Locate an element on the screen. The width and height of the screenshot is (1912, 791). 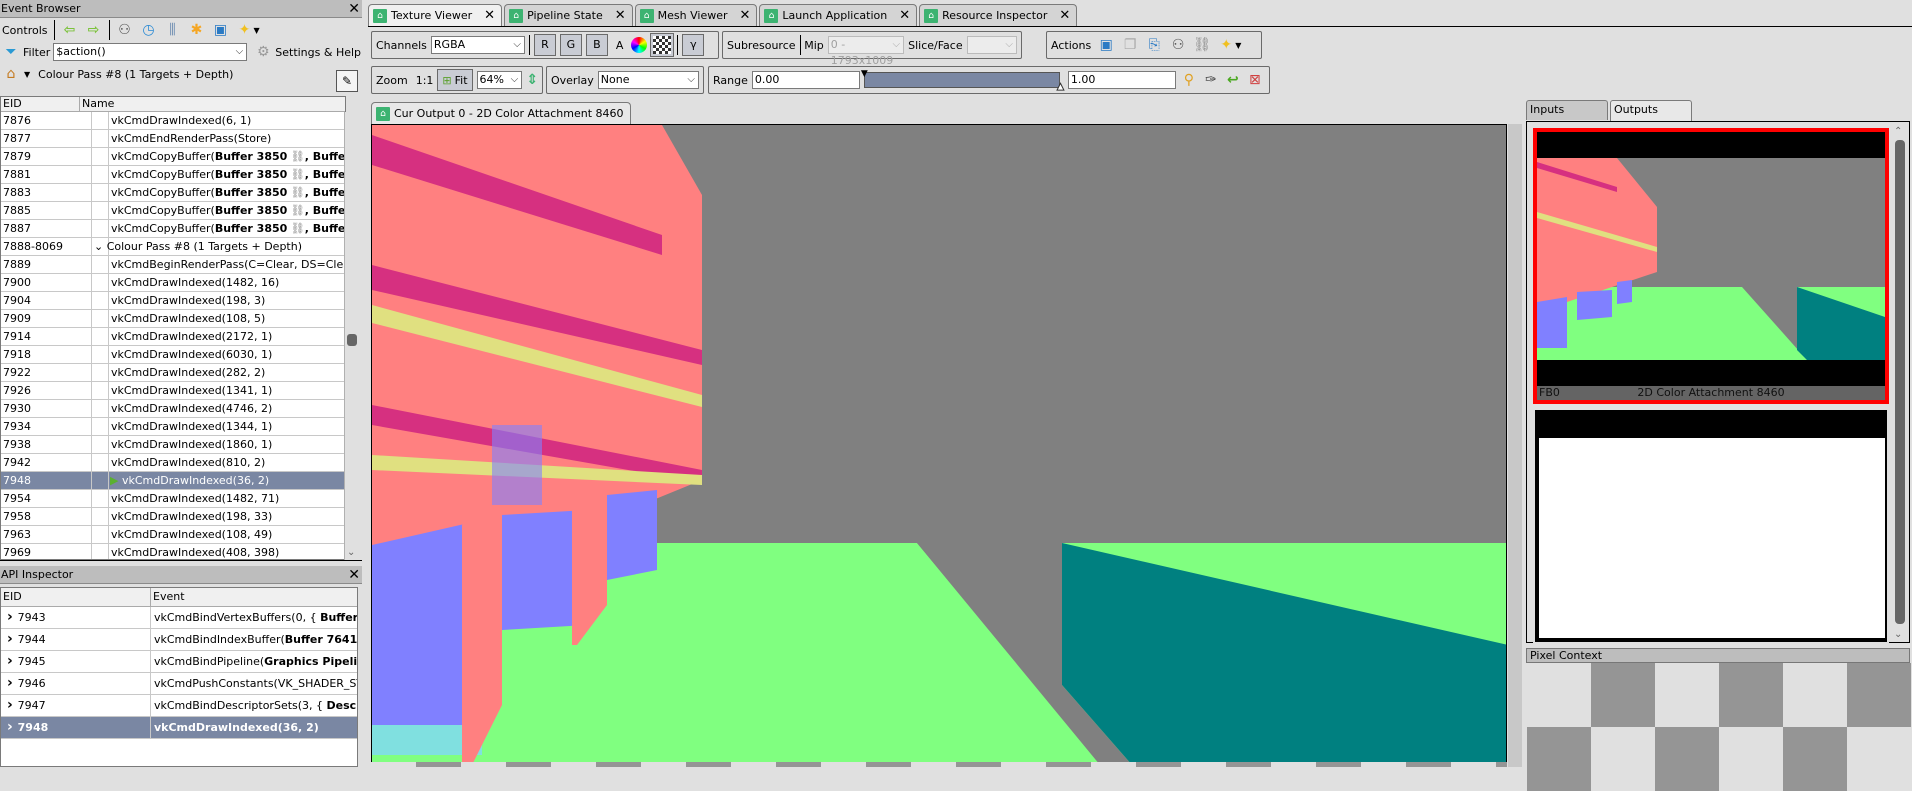
event-row: 7876 vkCmdDrawIndexed(6, 1) is located at coordinates (173, 121).